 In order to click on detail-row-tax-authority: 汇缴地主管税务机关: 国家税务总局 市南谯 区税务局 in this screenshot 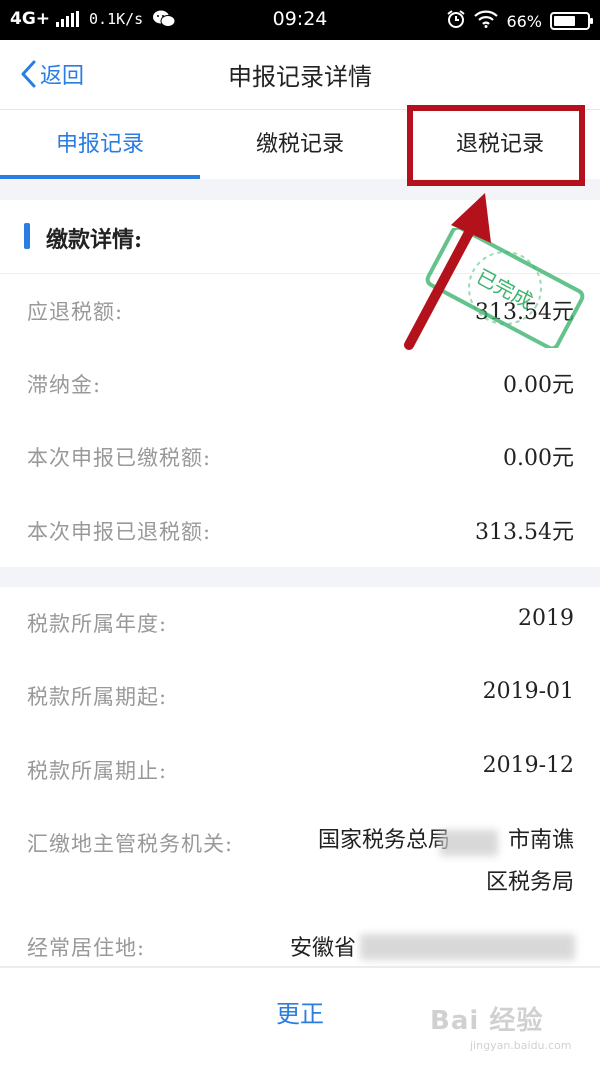, I will do `click(300, 856)`.